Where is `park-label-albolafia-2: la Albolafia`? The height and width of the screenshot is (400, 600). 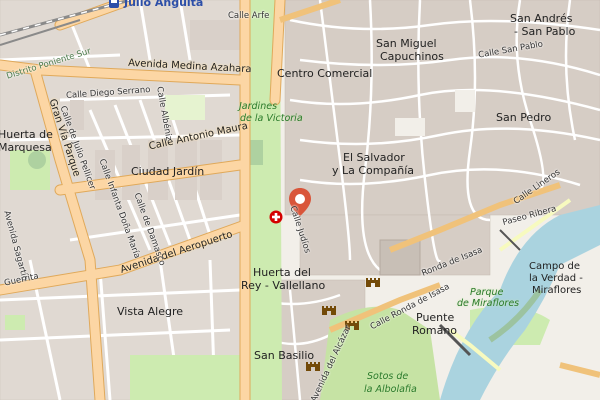 park-label-albolafia-2: la Albolafia is located at coordinates (390, 389).